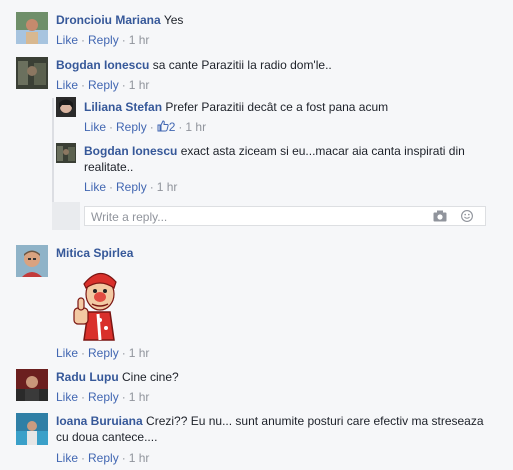 The height and width of the screenshot is (470, 513). I want to click on comment-author: Liliana Stefan, so click(123, 107).